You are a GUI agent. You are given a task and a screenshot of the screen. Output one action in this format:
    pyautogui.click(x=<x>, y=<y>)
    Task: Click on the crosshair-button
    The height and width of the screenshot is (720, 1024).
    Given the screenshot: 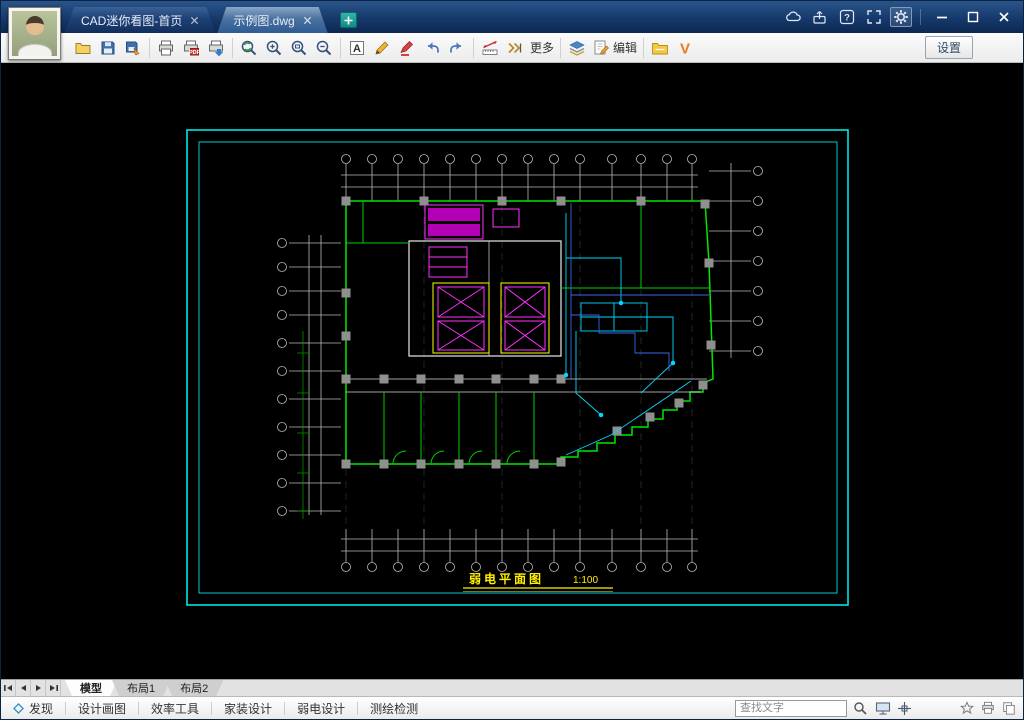 What is the action you would take?
    pyautogui.click(x=904, y=708)
    